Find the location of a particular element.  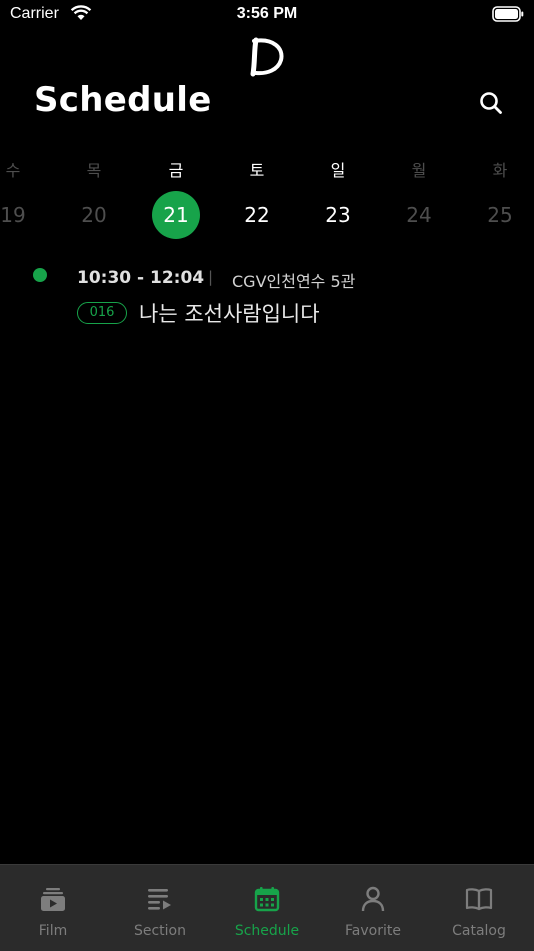

date-number: 19 is located at coordinates (13, 215).